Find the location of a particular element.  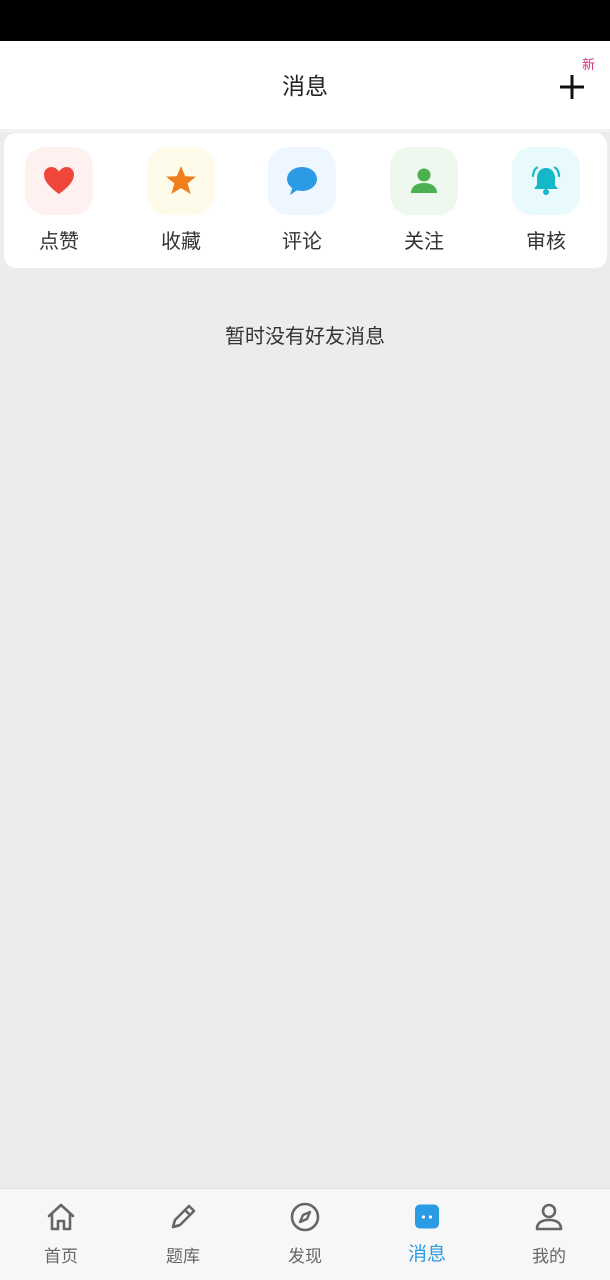

speech-bubble-icon is located at coordinates (302, 181).